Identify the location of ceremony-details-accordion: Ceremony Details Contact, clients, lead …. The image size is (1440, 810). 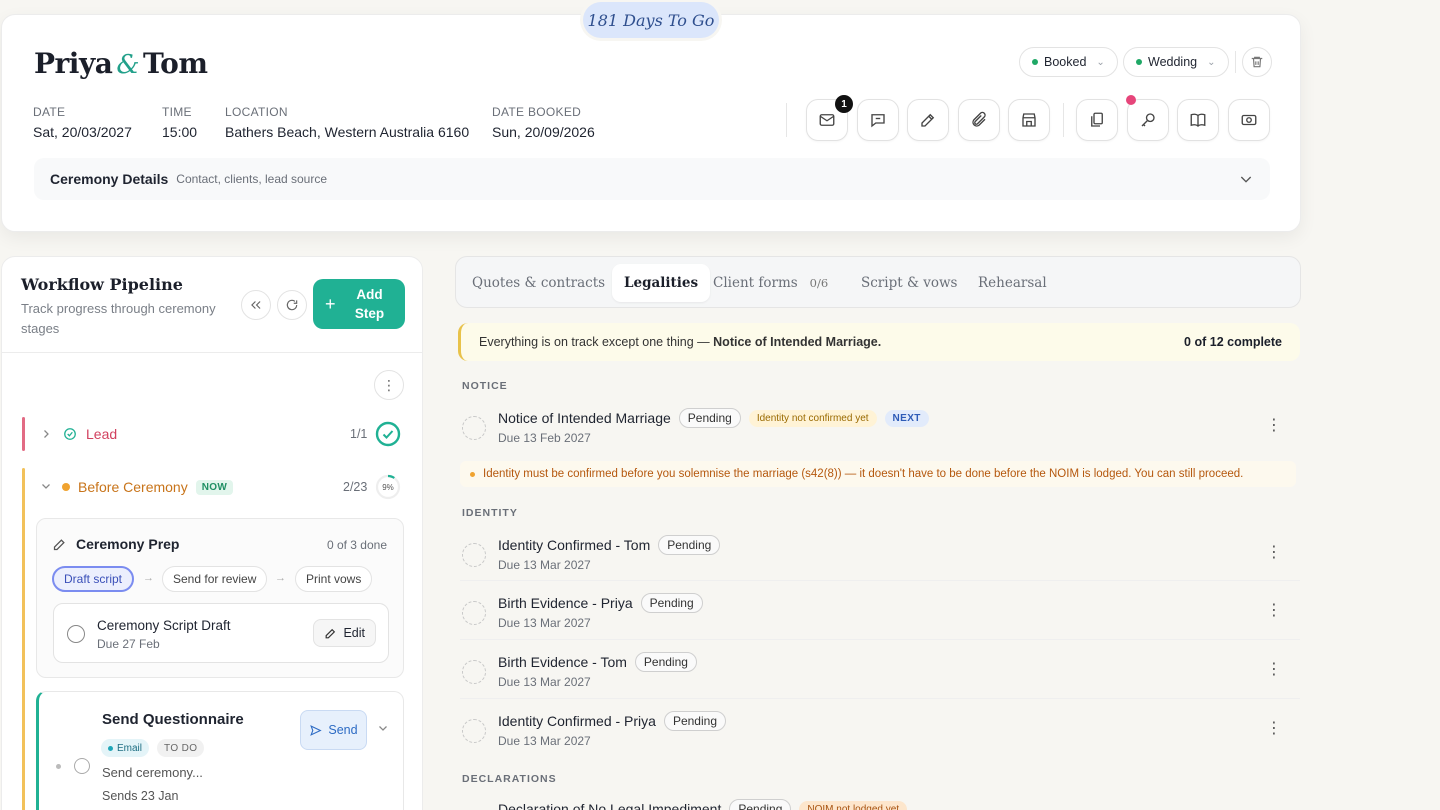
(652, 179).